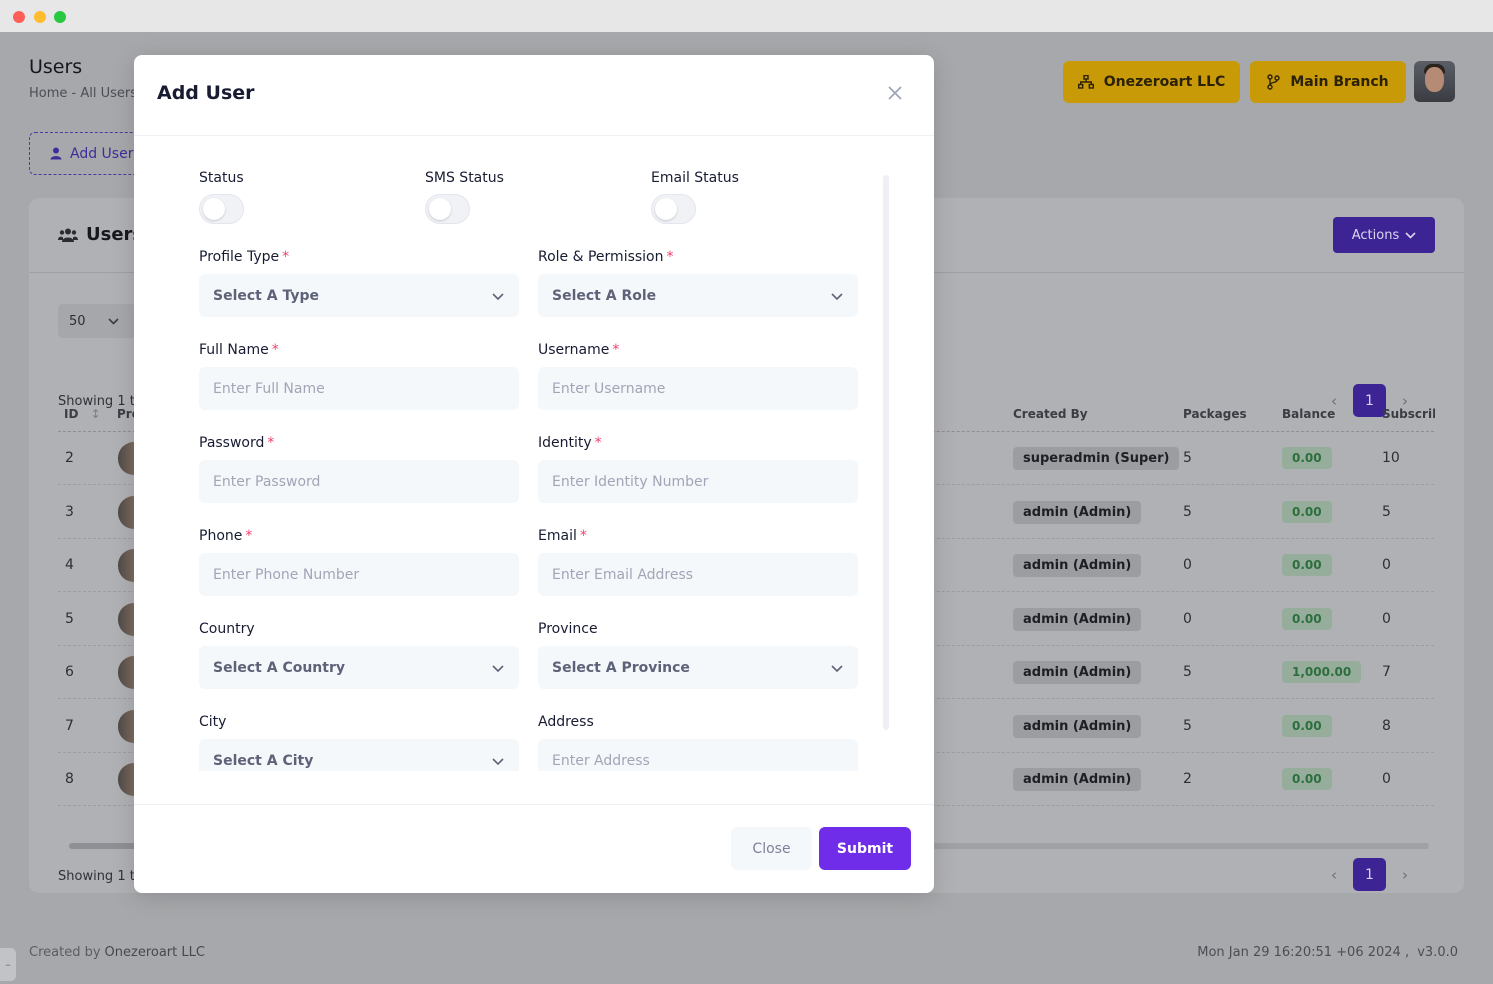  I want to click on modal-scrollbar, so click(886, 452).